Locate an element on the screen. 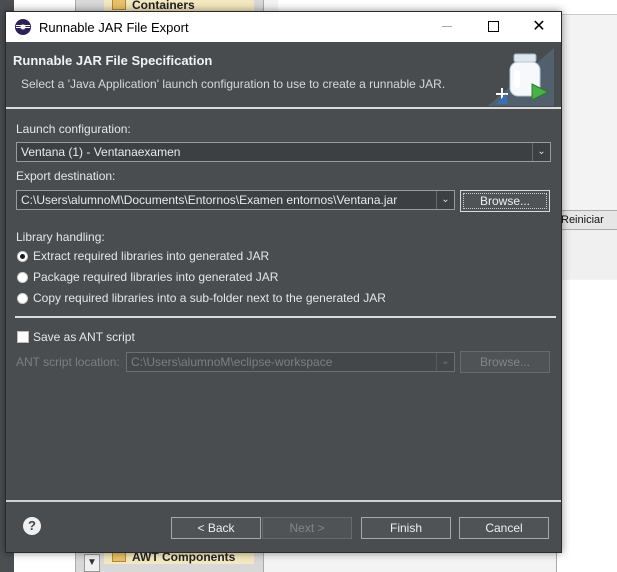  window-title: Runnable JAR File Export is located at coordinates (114, 27).